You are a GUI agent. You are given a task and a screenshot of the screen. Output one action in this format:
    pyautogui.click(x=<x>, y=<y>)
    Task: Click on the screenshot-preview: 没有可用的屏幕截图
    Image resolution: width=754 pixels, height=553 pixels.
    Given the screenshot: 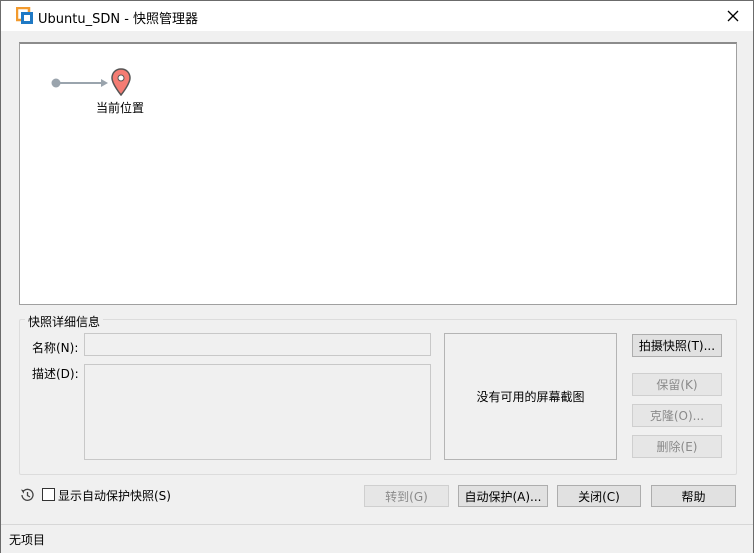 What is the action you would take?
    pyautogui.click(x=530, y=396)
    